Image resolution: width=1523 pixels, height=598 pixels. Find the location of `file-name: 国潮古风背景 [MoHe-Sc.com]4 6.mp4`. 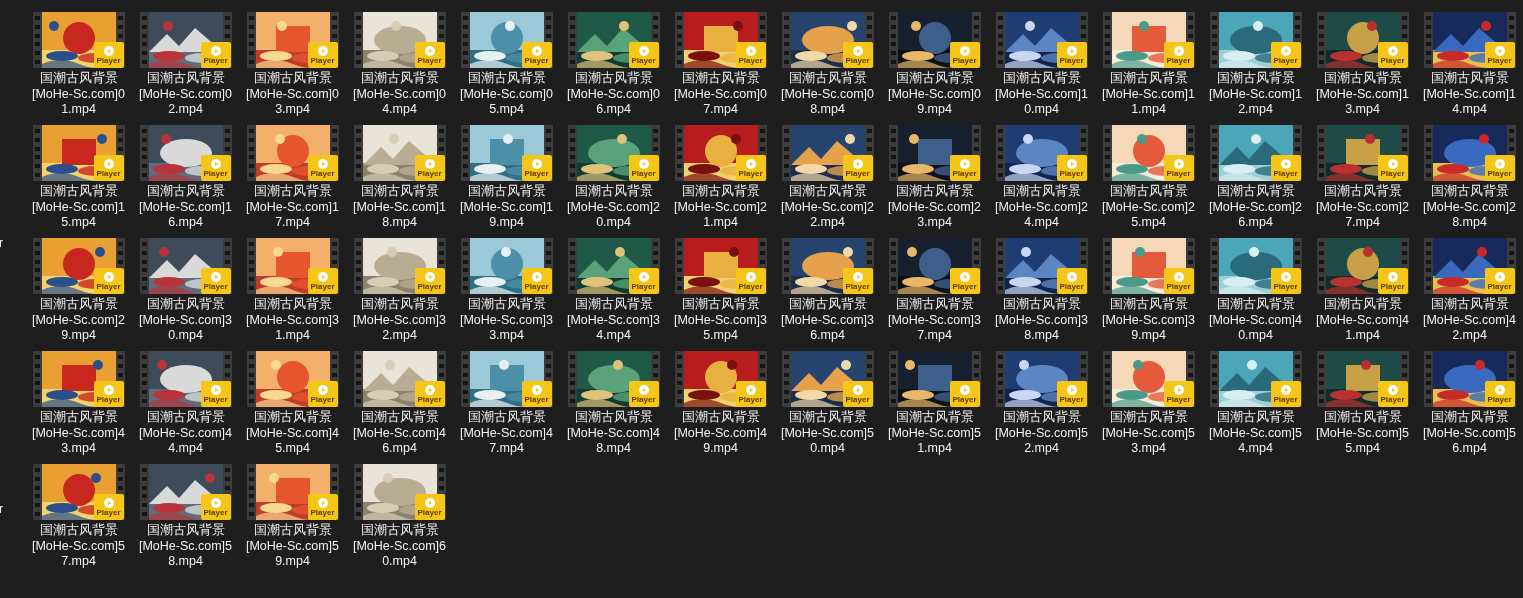

file-name: 国潮古风背景 [MoHe-Sc.com]4 6.mp4 is located at coordinates (399, 433).